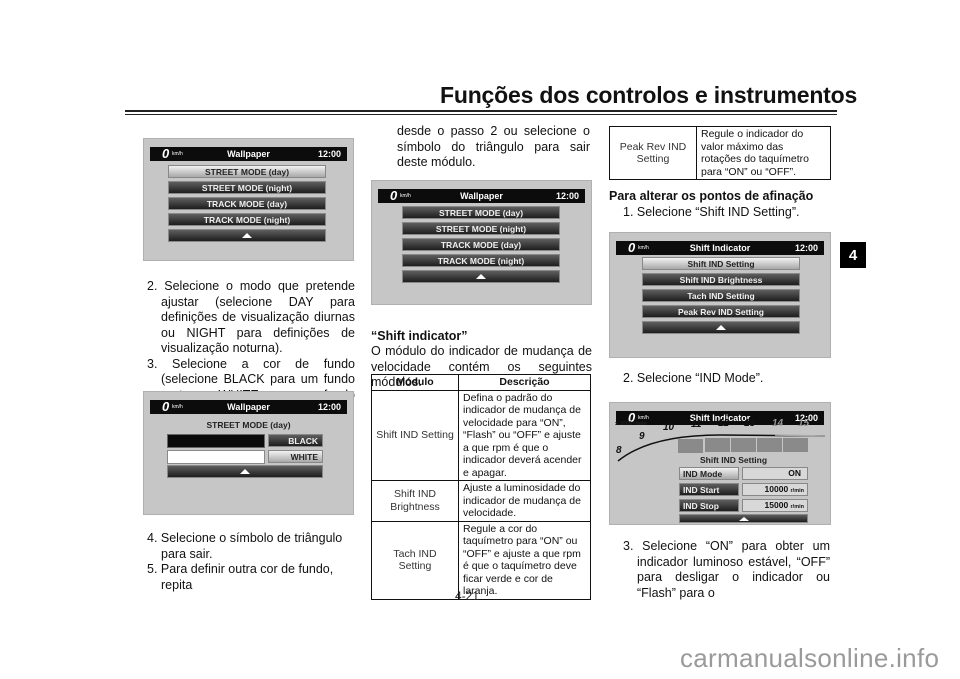 The width and height of the screenshot is (960, 679). Describe the element at coordinates (467, 596) in the screenshot. I see `page-number: 4-21` at that location.